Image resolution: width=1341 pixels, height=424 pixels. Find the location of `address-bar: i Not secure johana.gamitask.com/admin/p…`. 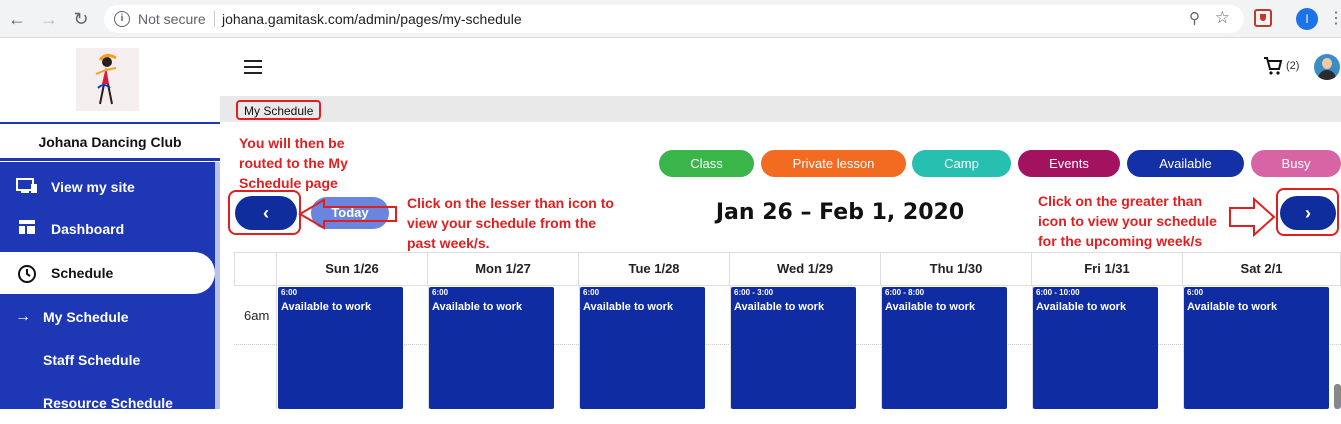

address-bar: i Not secure johana.gamitask.com/admin/p… is located at coordinates (674, 19).